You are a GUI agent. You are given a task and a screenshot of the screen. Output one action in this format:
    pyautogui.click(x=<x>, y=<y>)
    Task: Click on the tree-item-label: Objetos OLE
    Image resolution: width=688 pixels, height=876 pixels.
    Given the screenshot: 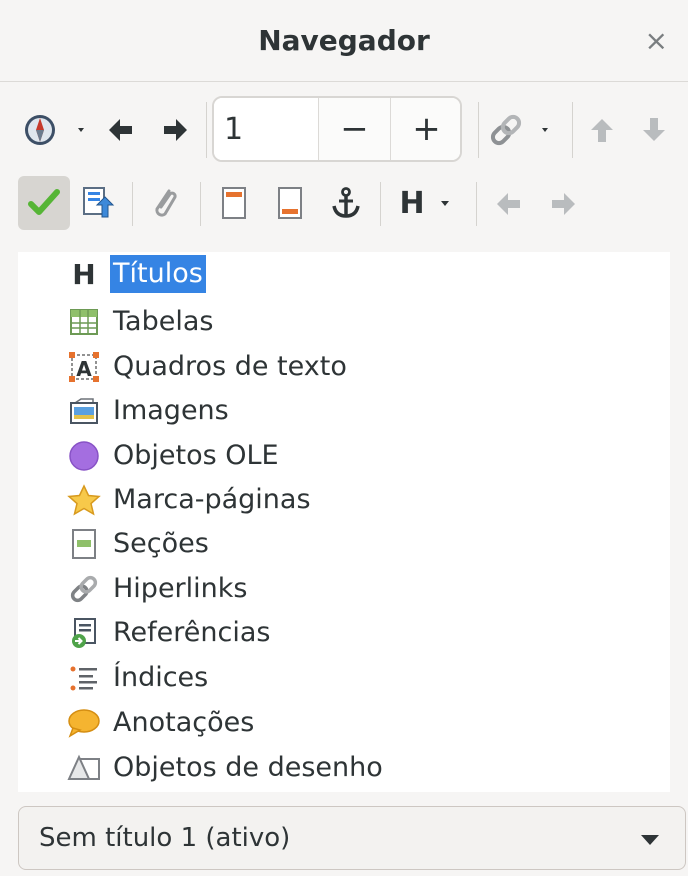 What is the action you would take?
    pyautogui.click(x=196, y=455)
    